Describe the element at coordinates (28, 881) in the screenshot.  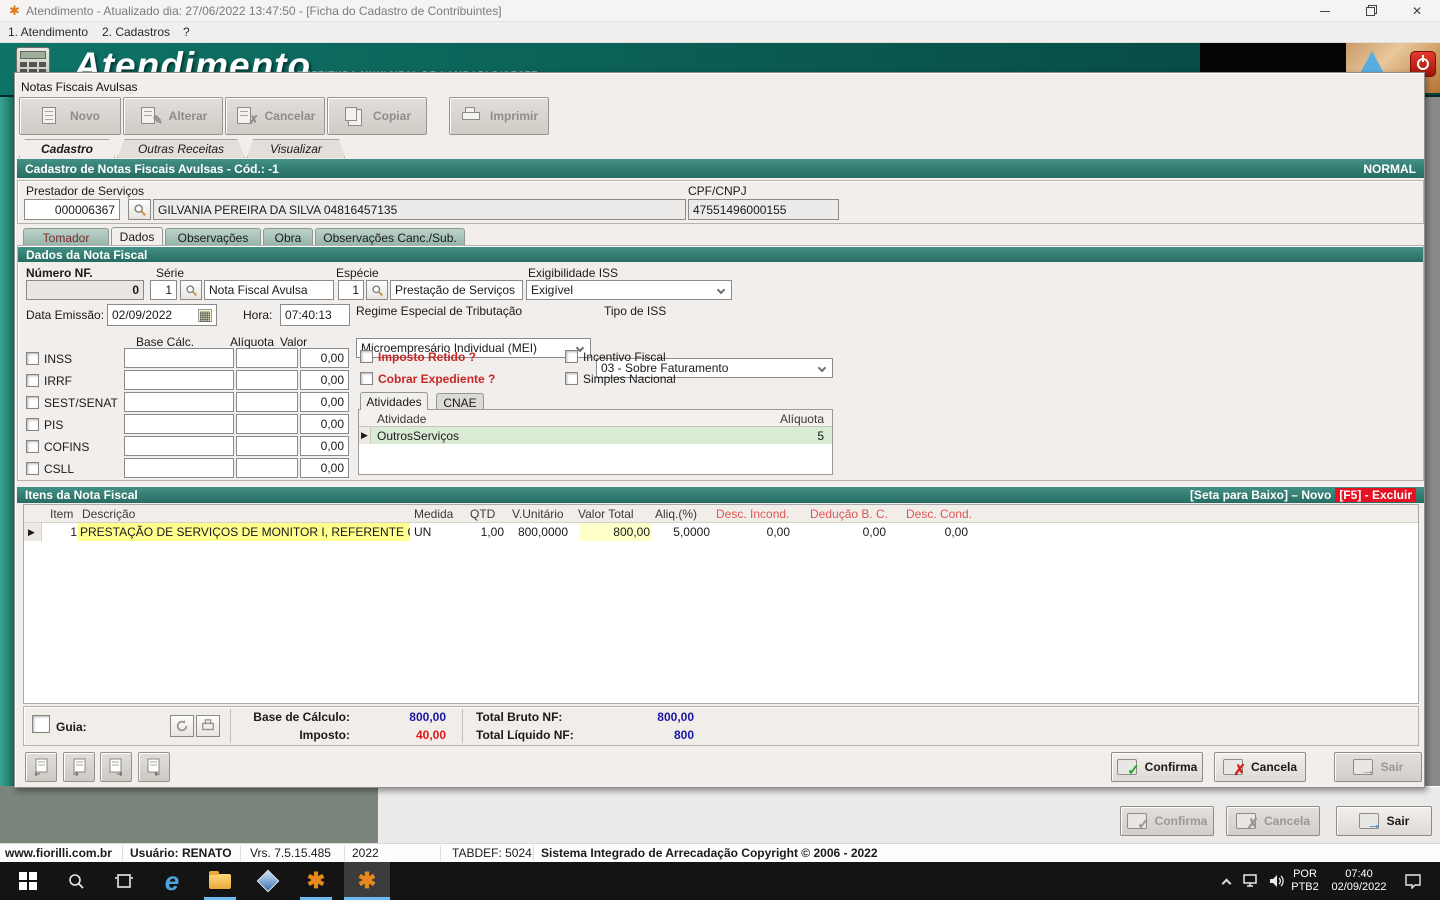
I see `start-button` at that location.